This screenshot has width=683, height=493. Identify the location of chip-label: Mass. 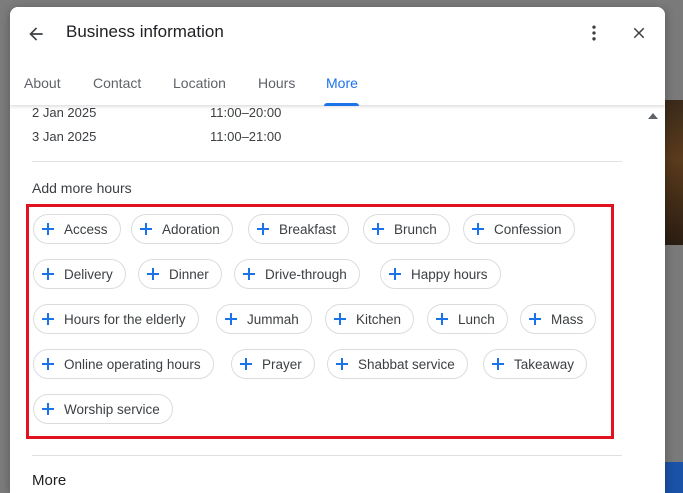
(567, 319).